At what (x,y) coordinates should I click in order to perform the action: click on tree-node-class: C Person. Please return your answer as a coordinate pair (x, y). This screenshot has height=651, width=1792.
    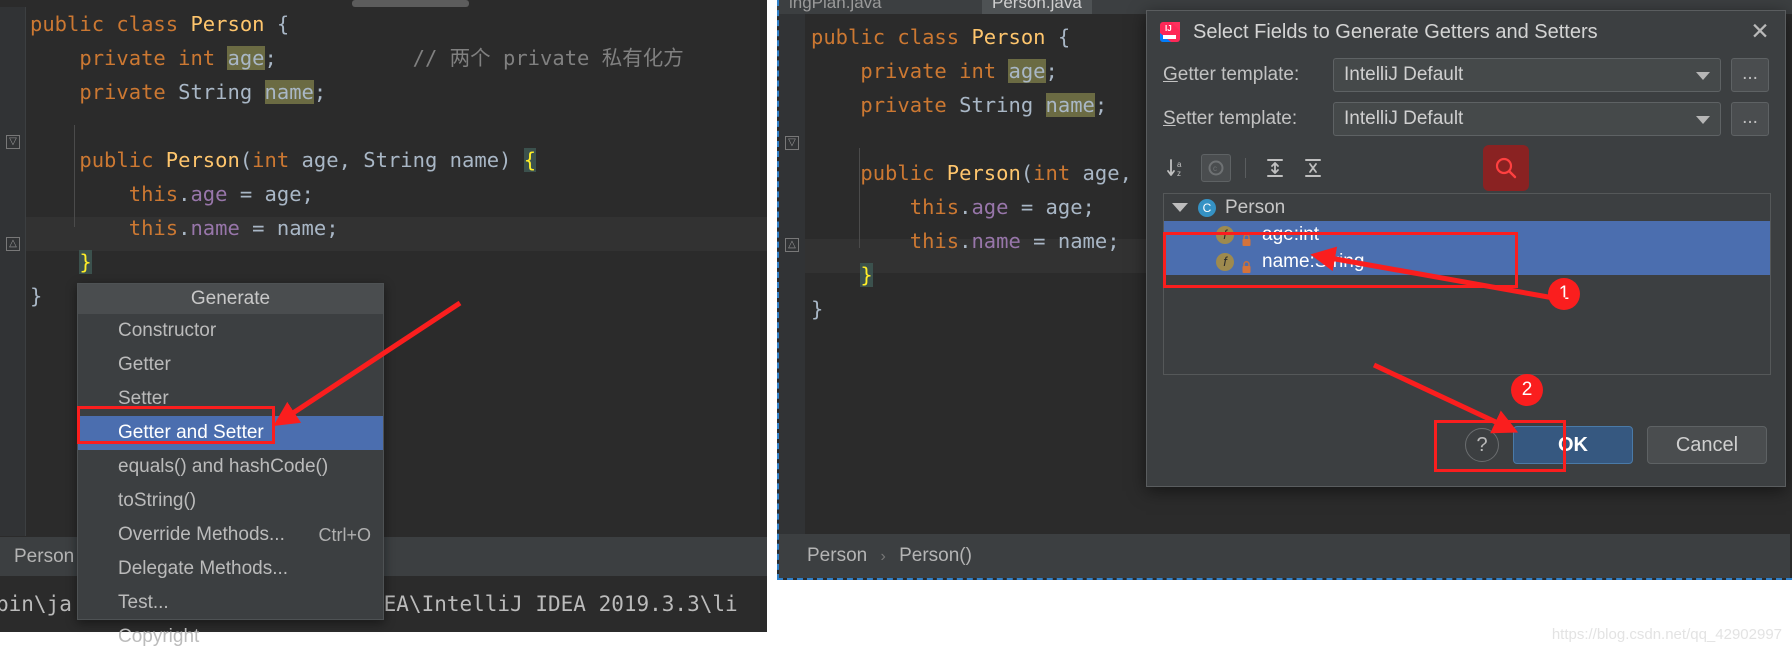
    Looking at the image, I should click on (1467, 207).